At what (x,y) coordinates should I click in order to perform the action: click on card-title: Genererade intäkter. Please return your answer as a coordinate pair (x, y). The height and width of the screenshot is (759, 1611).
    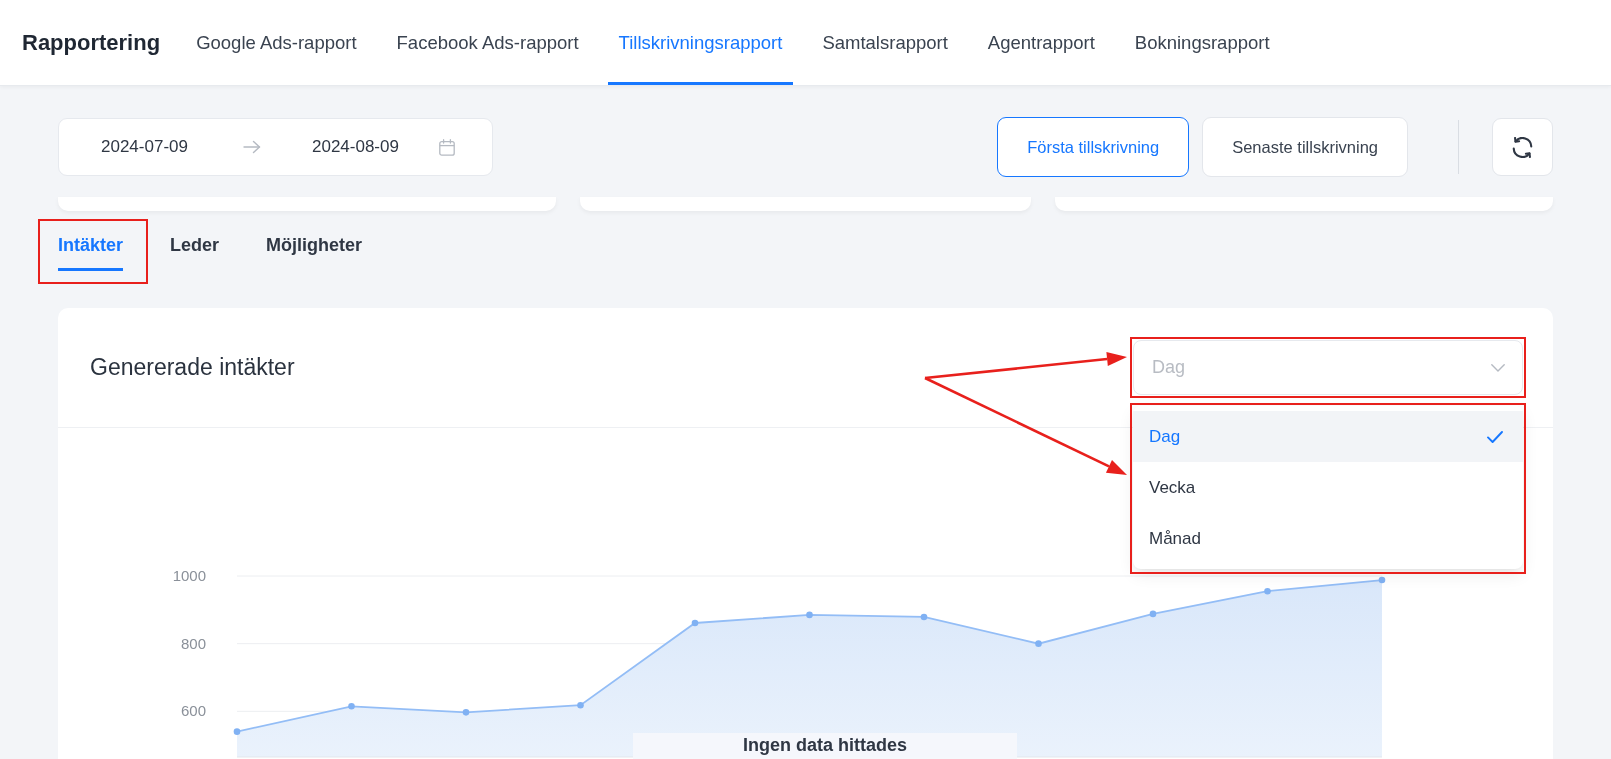
    Looking at the image, I should click on (192, 367).